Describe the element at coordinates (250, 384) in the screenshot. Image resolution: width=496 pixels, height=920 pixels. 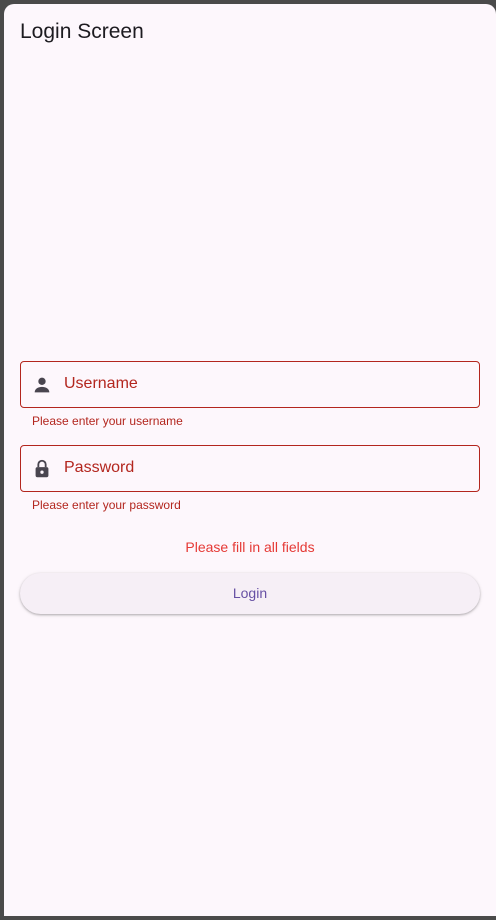
I see `username-field: Username` at that location.